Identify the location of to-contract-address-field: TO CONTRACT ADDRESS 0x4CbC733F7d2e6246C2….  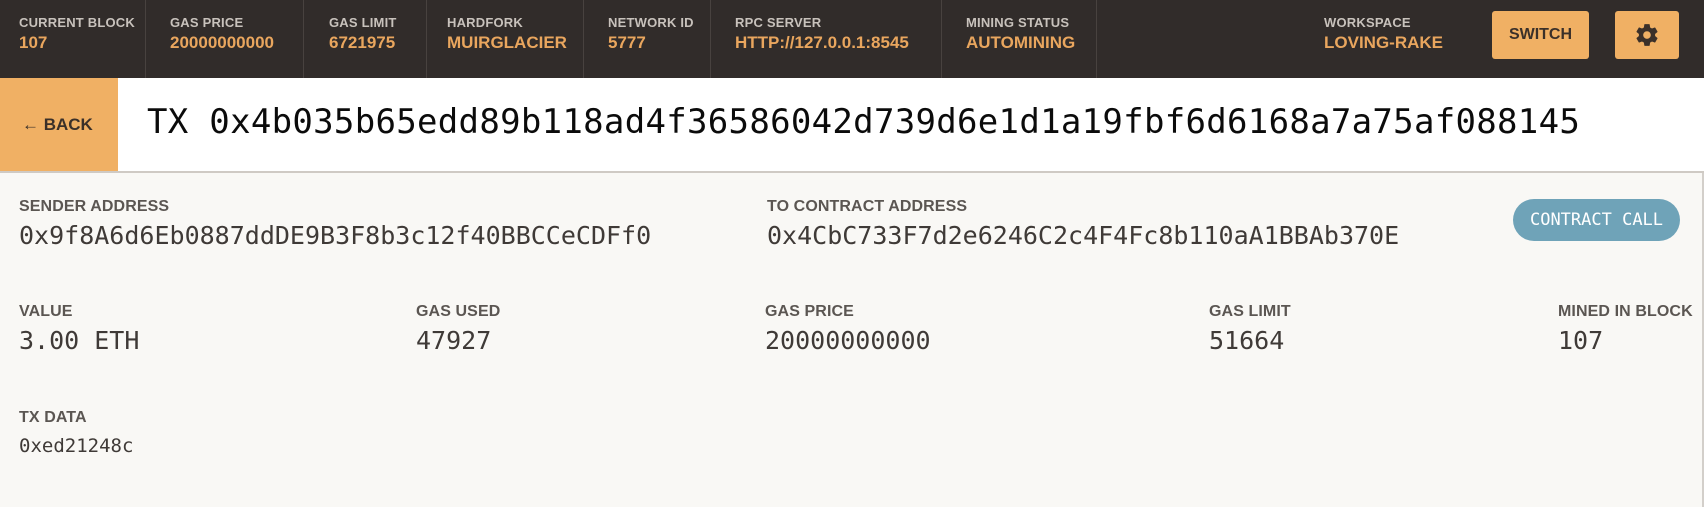
(1083, 224).